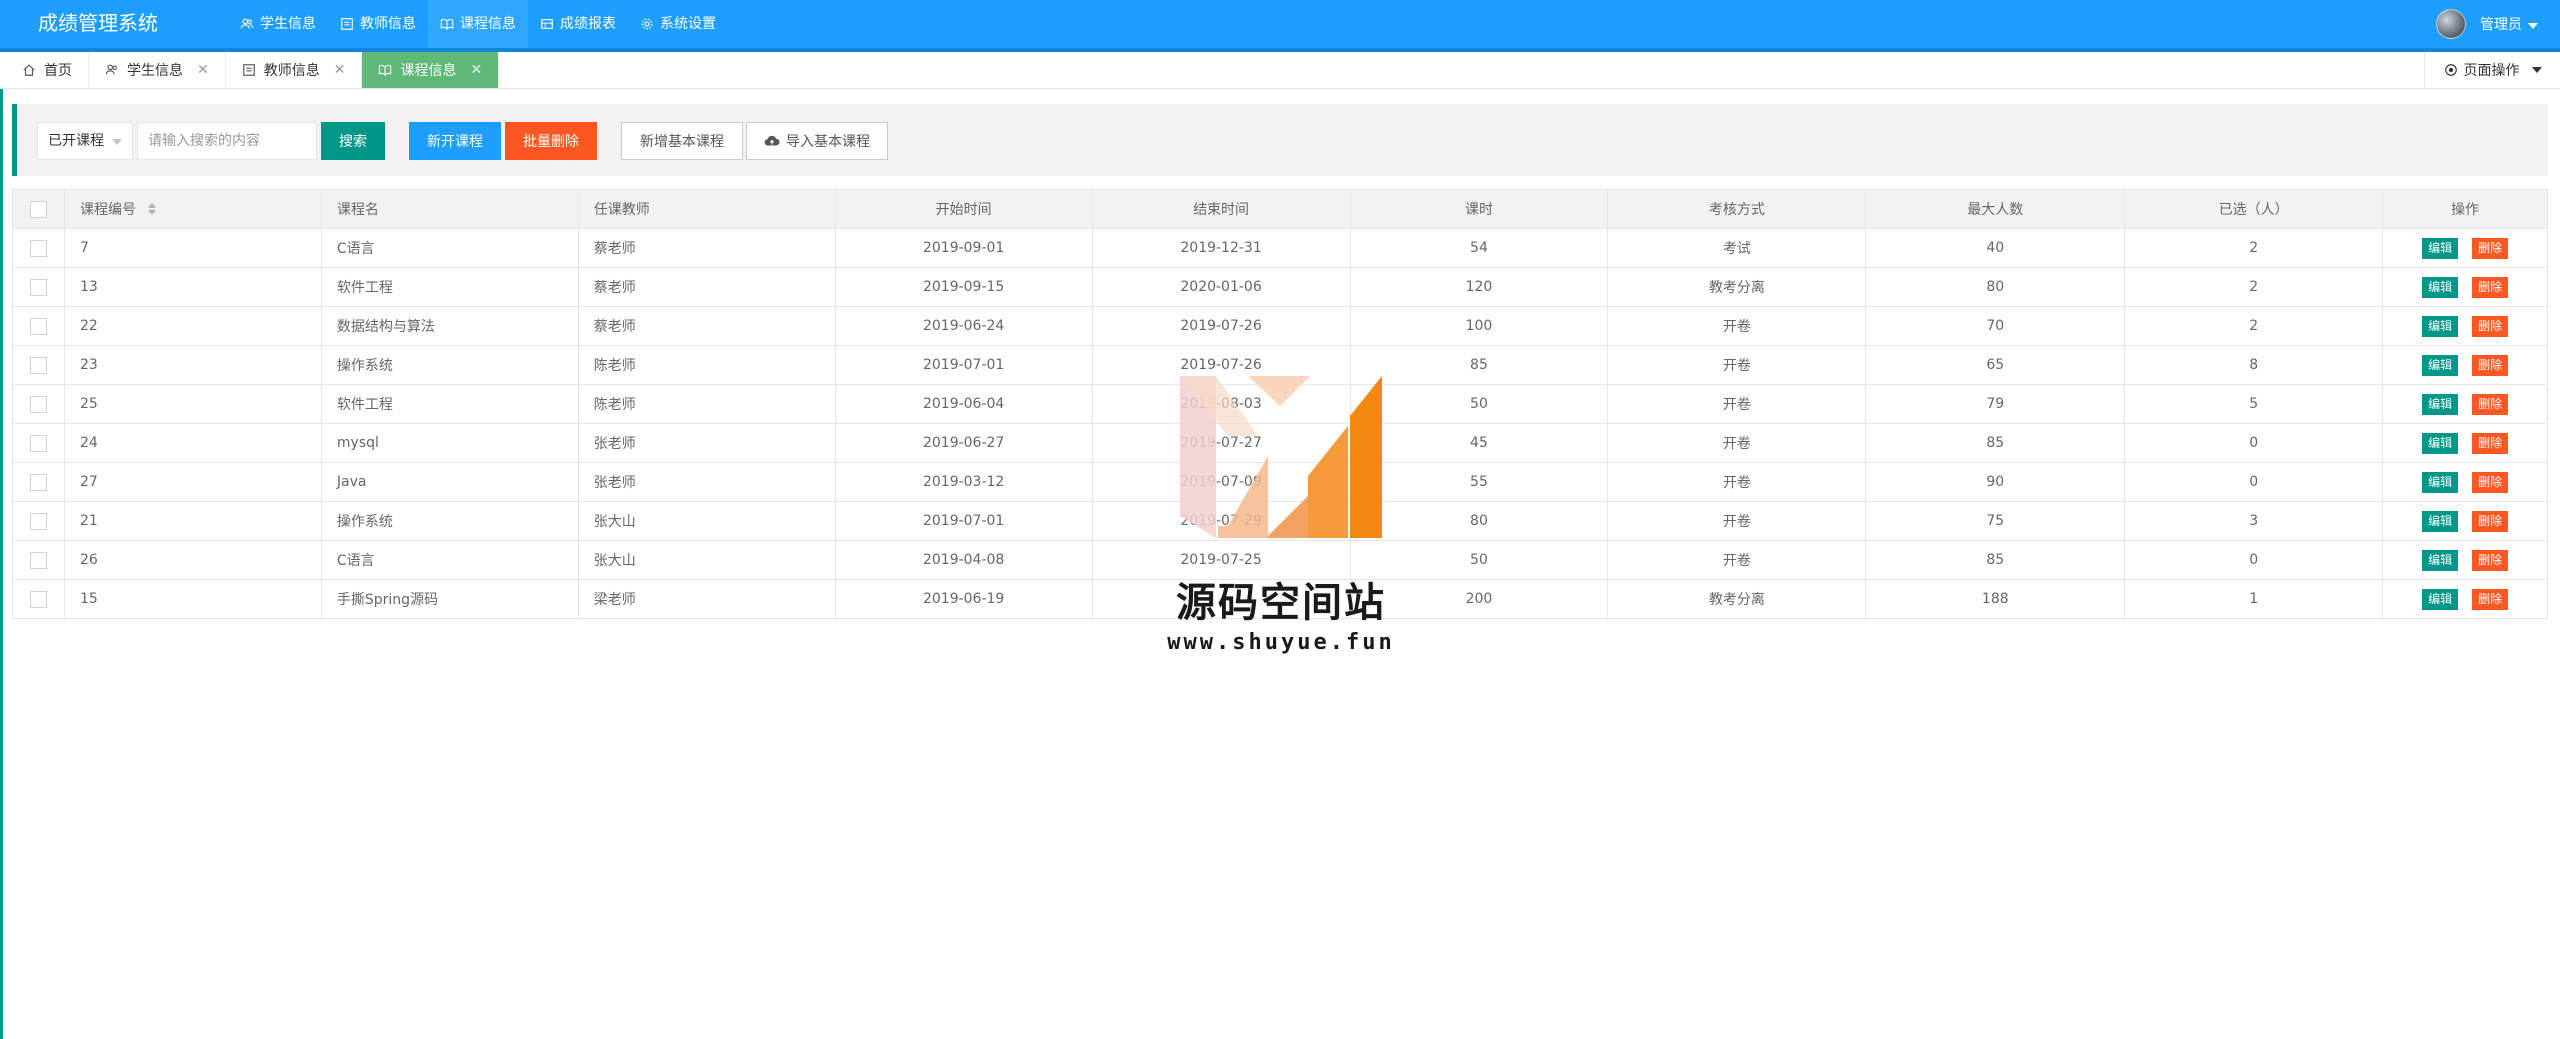  What do you see at coordinates (193, 482) in the screenshot?
I see `cell-course-id: 27` at bounding box center [193, 482].